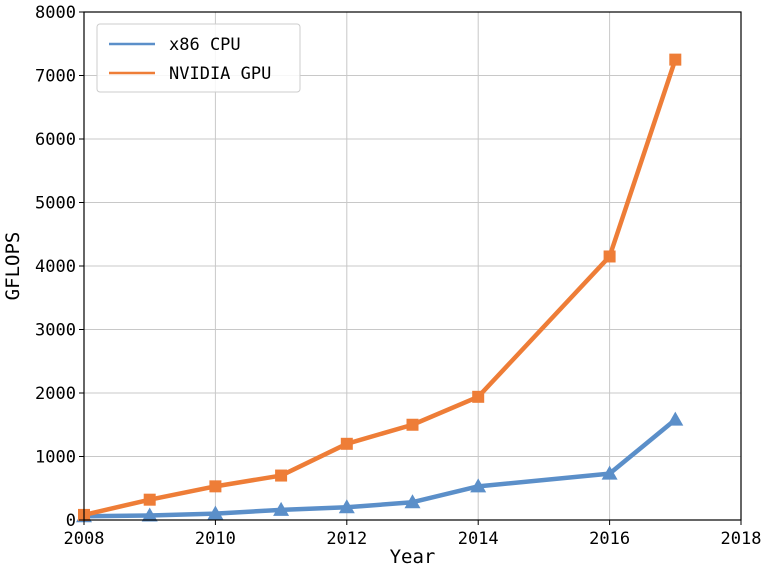  Describe the element at coordinates (215, 539) in the screenshot. I see `x-tick-label: 2010` at that location.